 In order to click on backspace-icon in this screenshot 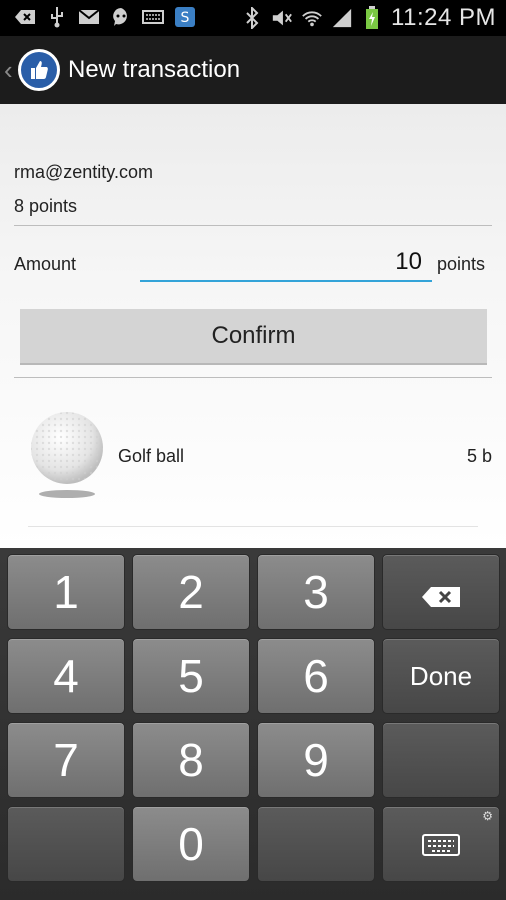, I will do `click(441, 592)`.